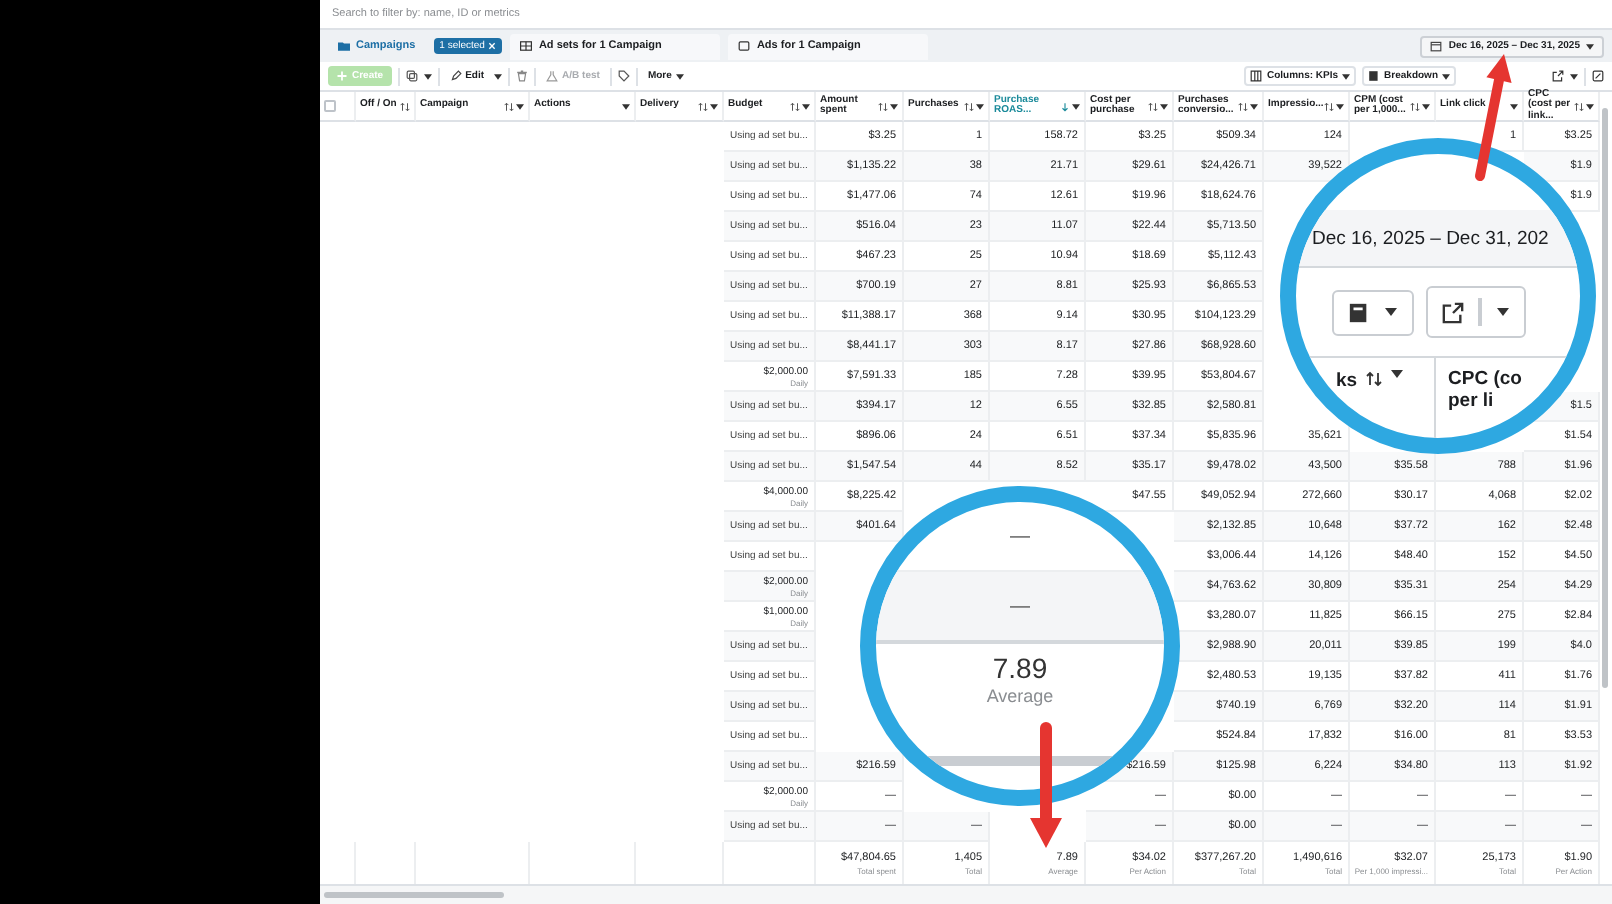 The width and height of the screenshot is (1612, 904). Describe the element at coordinates (522, 76) in the screenshot. I see `trash-icon` at that location.